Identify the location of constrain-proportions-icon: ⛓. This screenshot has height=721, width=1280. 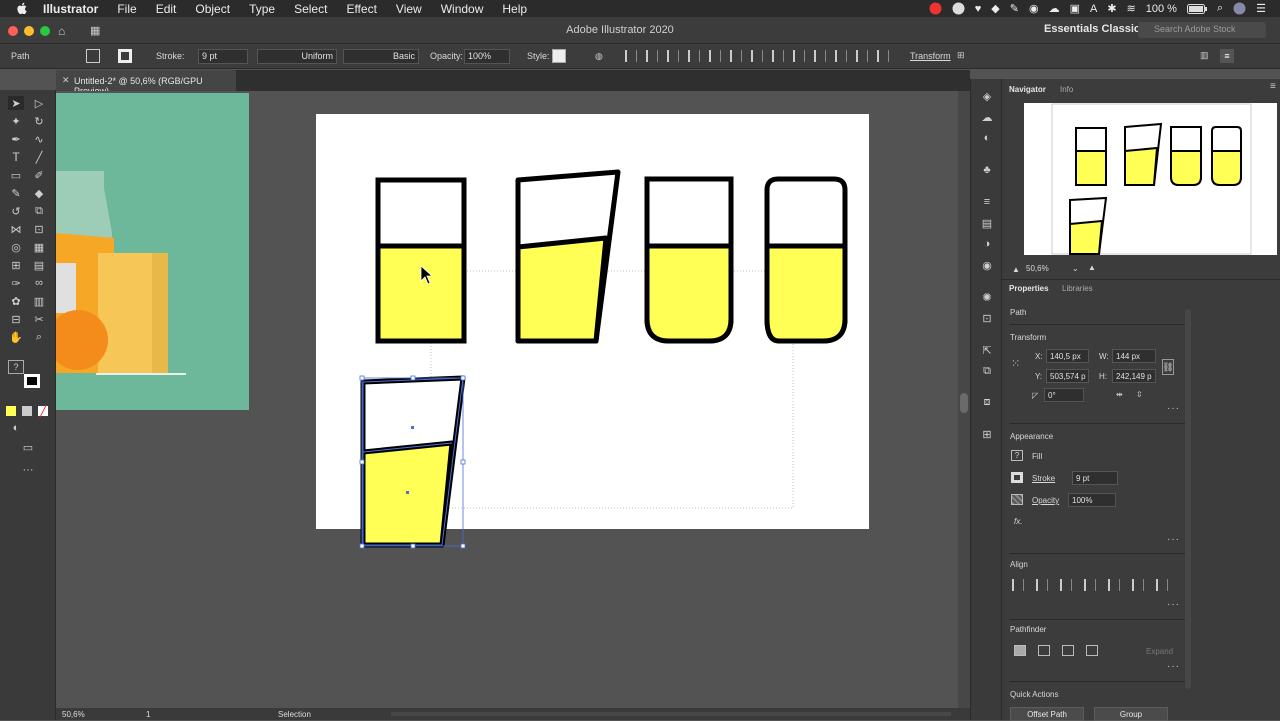
(1168, 367).